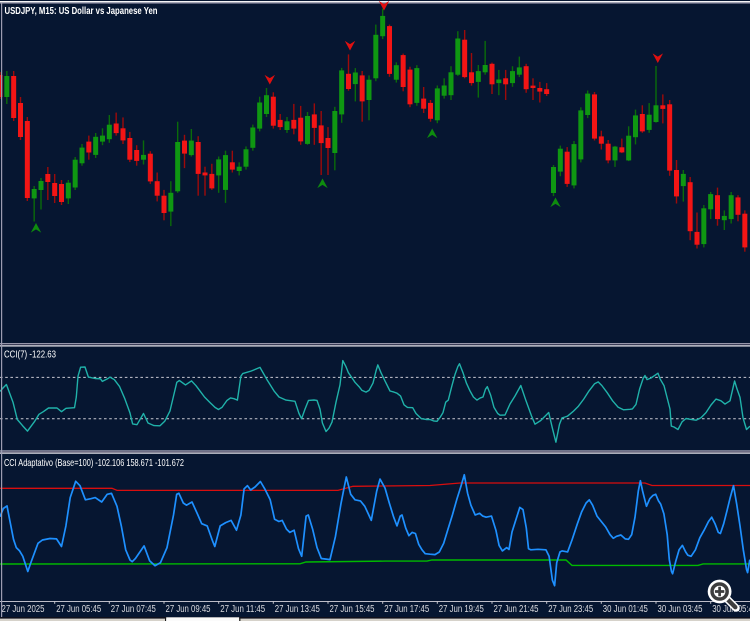 The width and height of the screenshot is (750, 621). I want to click on svg-text: 27 Jun 09:45, so click(188, 609).